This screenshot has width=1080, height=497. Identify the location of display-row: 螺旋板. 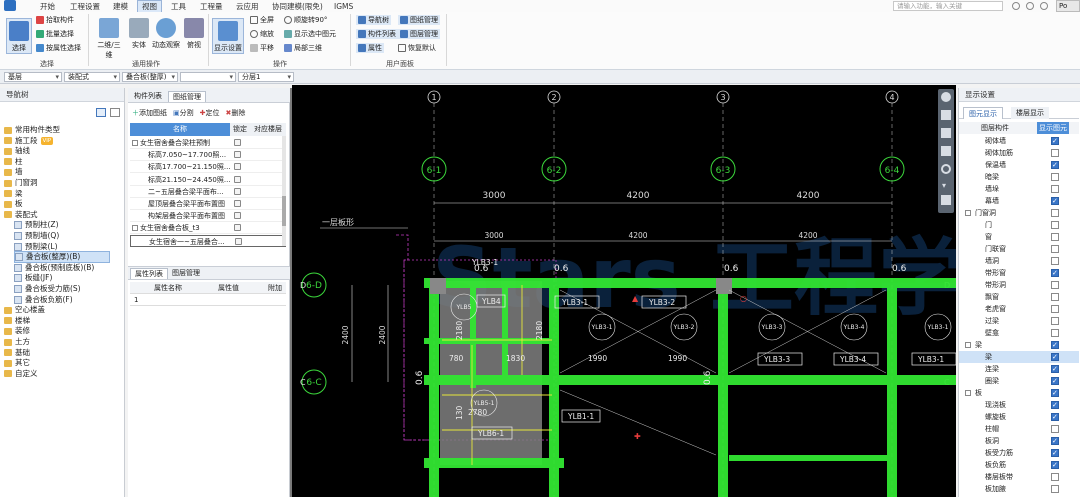
(1019, 417).